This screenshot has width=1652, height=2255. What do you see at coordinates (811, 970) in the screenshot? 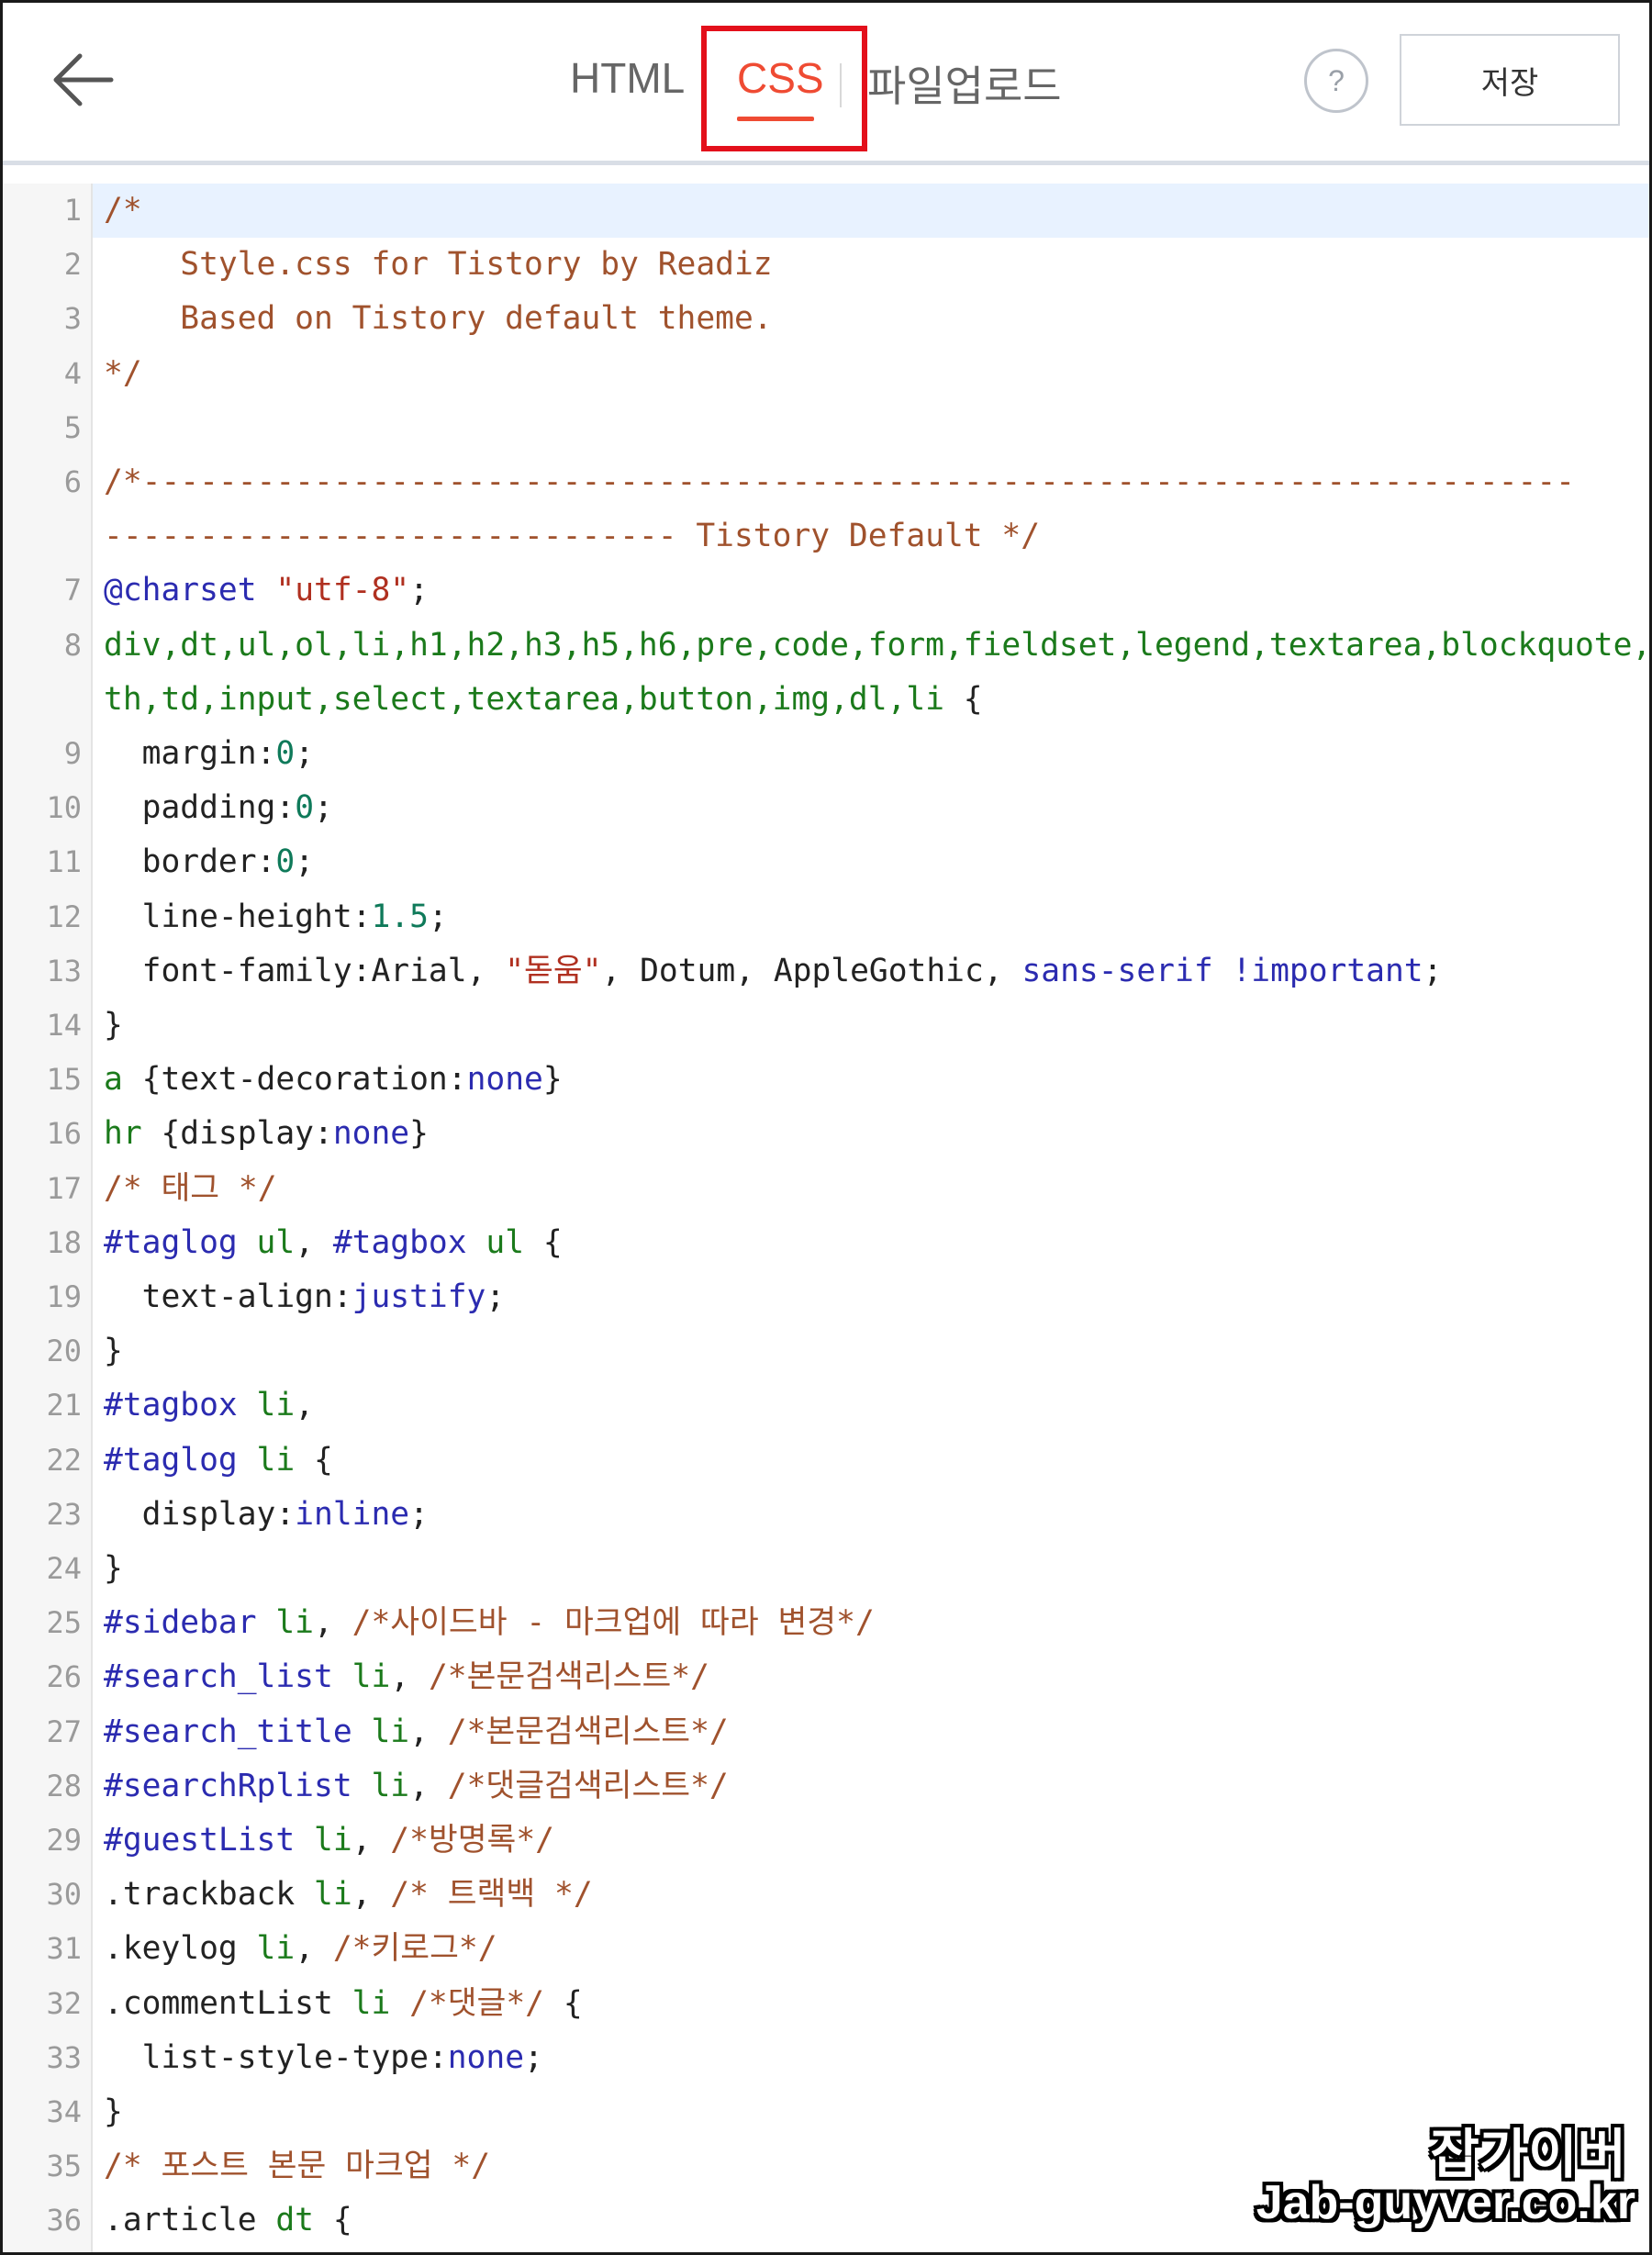
I see `code-token: , Dotum, AppleGothic,` at bounding box center [811, 970].